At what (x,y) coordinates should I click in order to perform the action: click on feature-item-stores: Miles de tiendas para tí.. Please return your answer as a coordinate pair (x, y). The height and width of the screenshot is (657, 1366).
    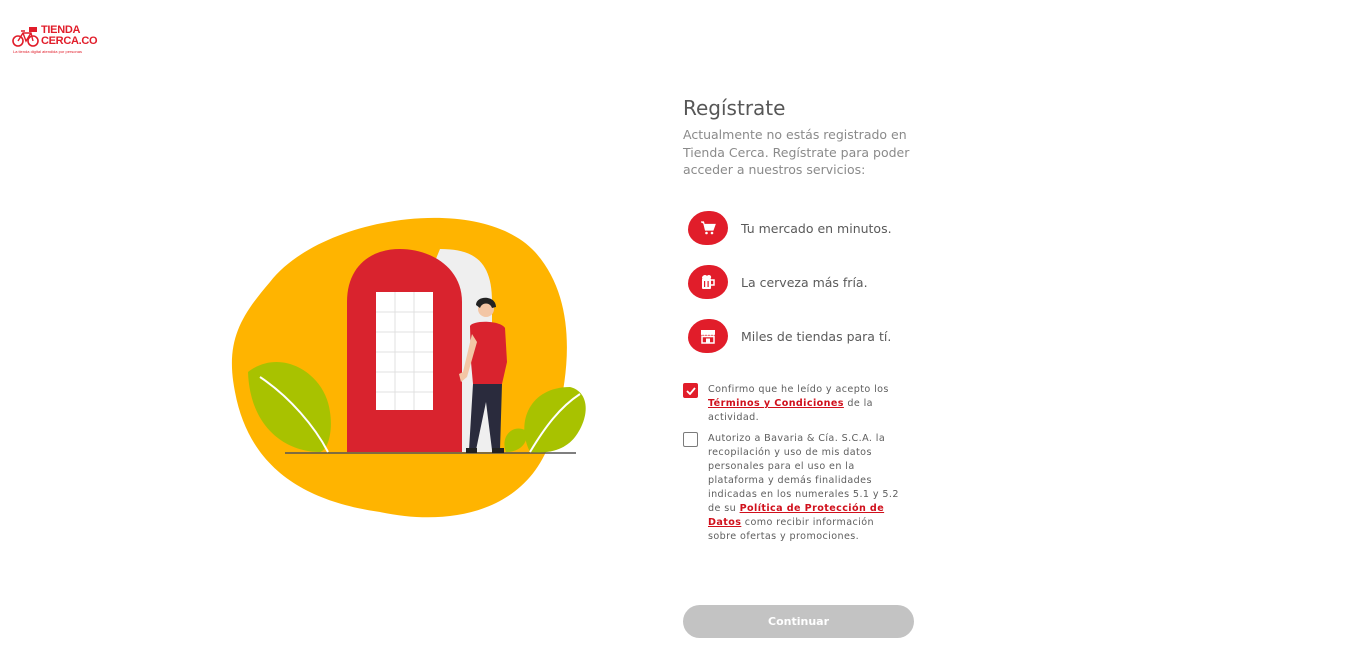
    Looking at the image, I should click on (838, 336).